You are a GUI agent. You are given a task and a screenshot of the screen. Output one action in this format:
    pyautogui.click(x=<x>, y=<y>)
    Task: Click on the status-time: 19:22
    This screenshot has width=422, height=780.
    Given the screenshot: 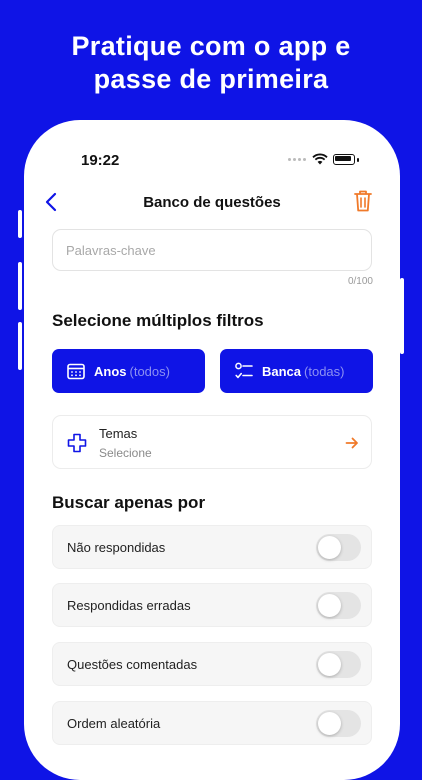 What is the action you would take?
    pyautogui.click(x=100, y=160)
    